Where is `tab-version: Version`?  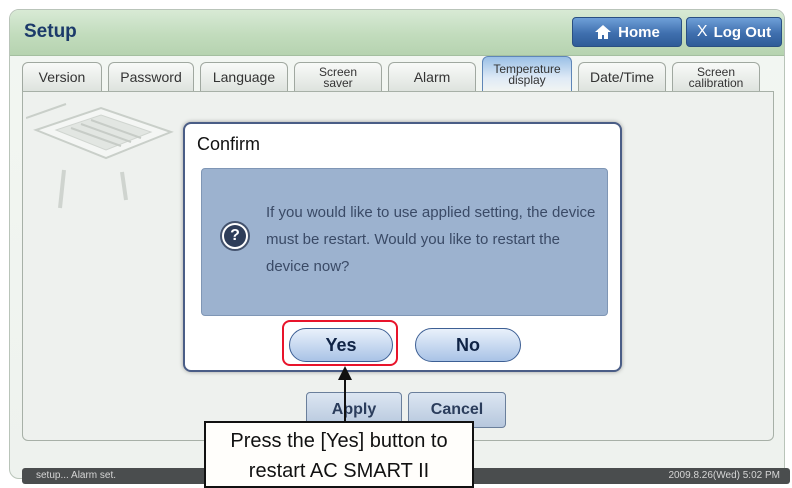 tab-version: Version is located at coordinates (62, 77).